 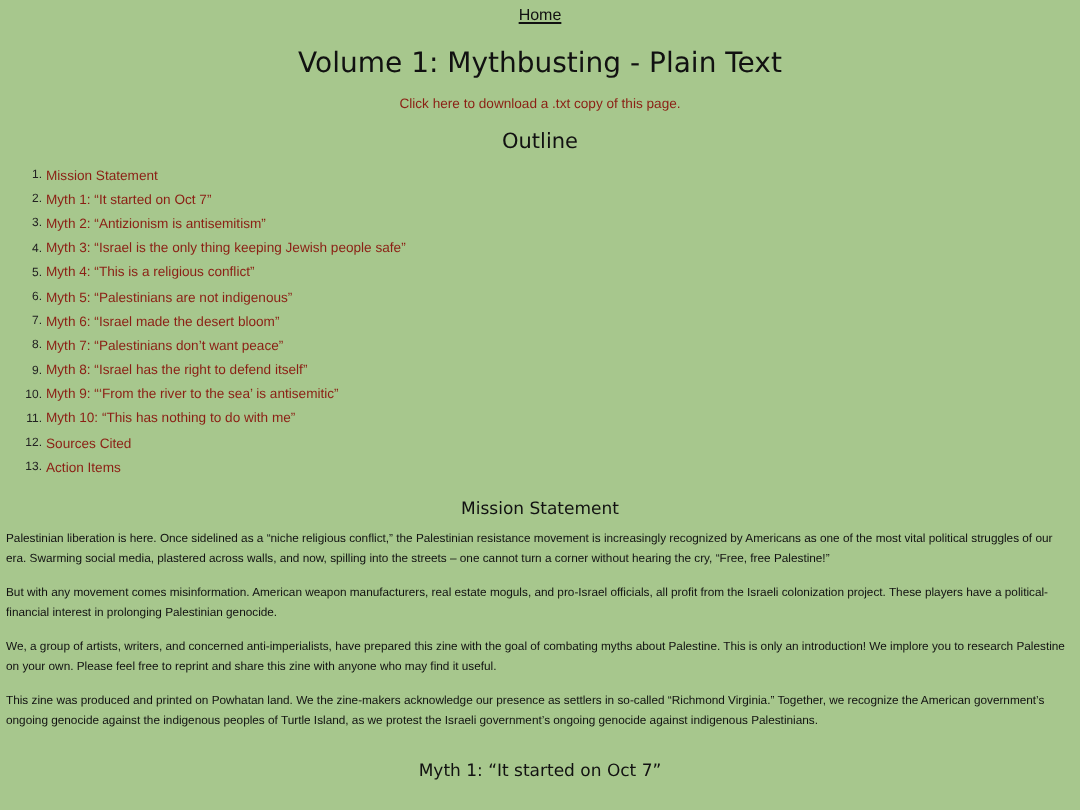 I want to click on section-heading: Myth 1: “It started on Oct 7”, so click(x=540, y=772).